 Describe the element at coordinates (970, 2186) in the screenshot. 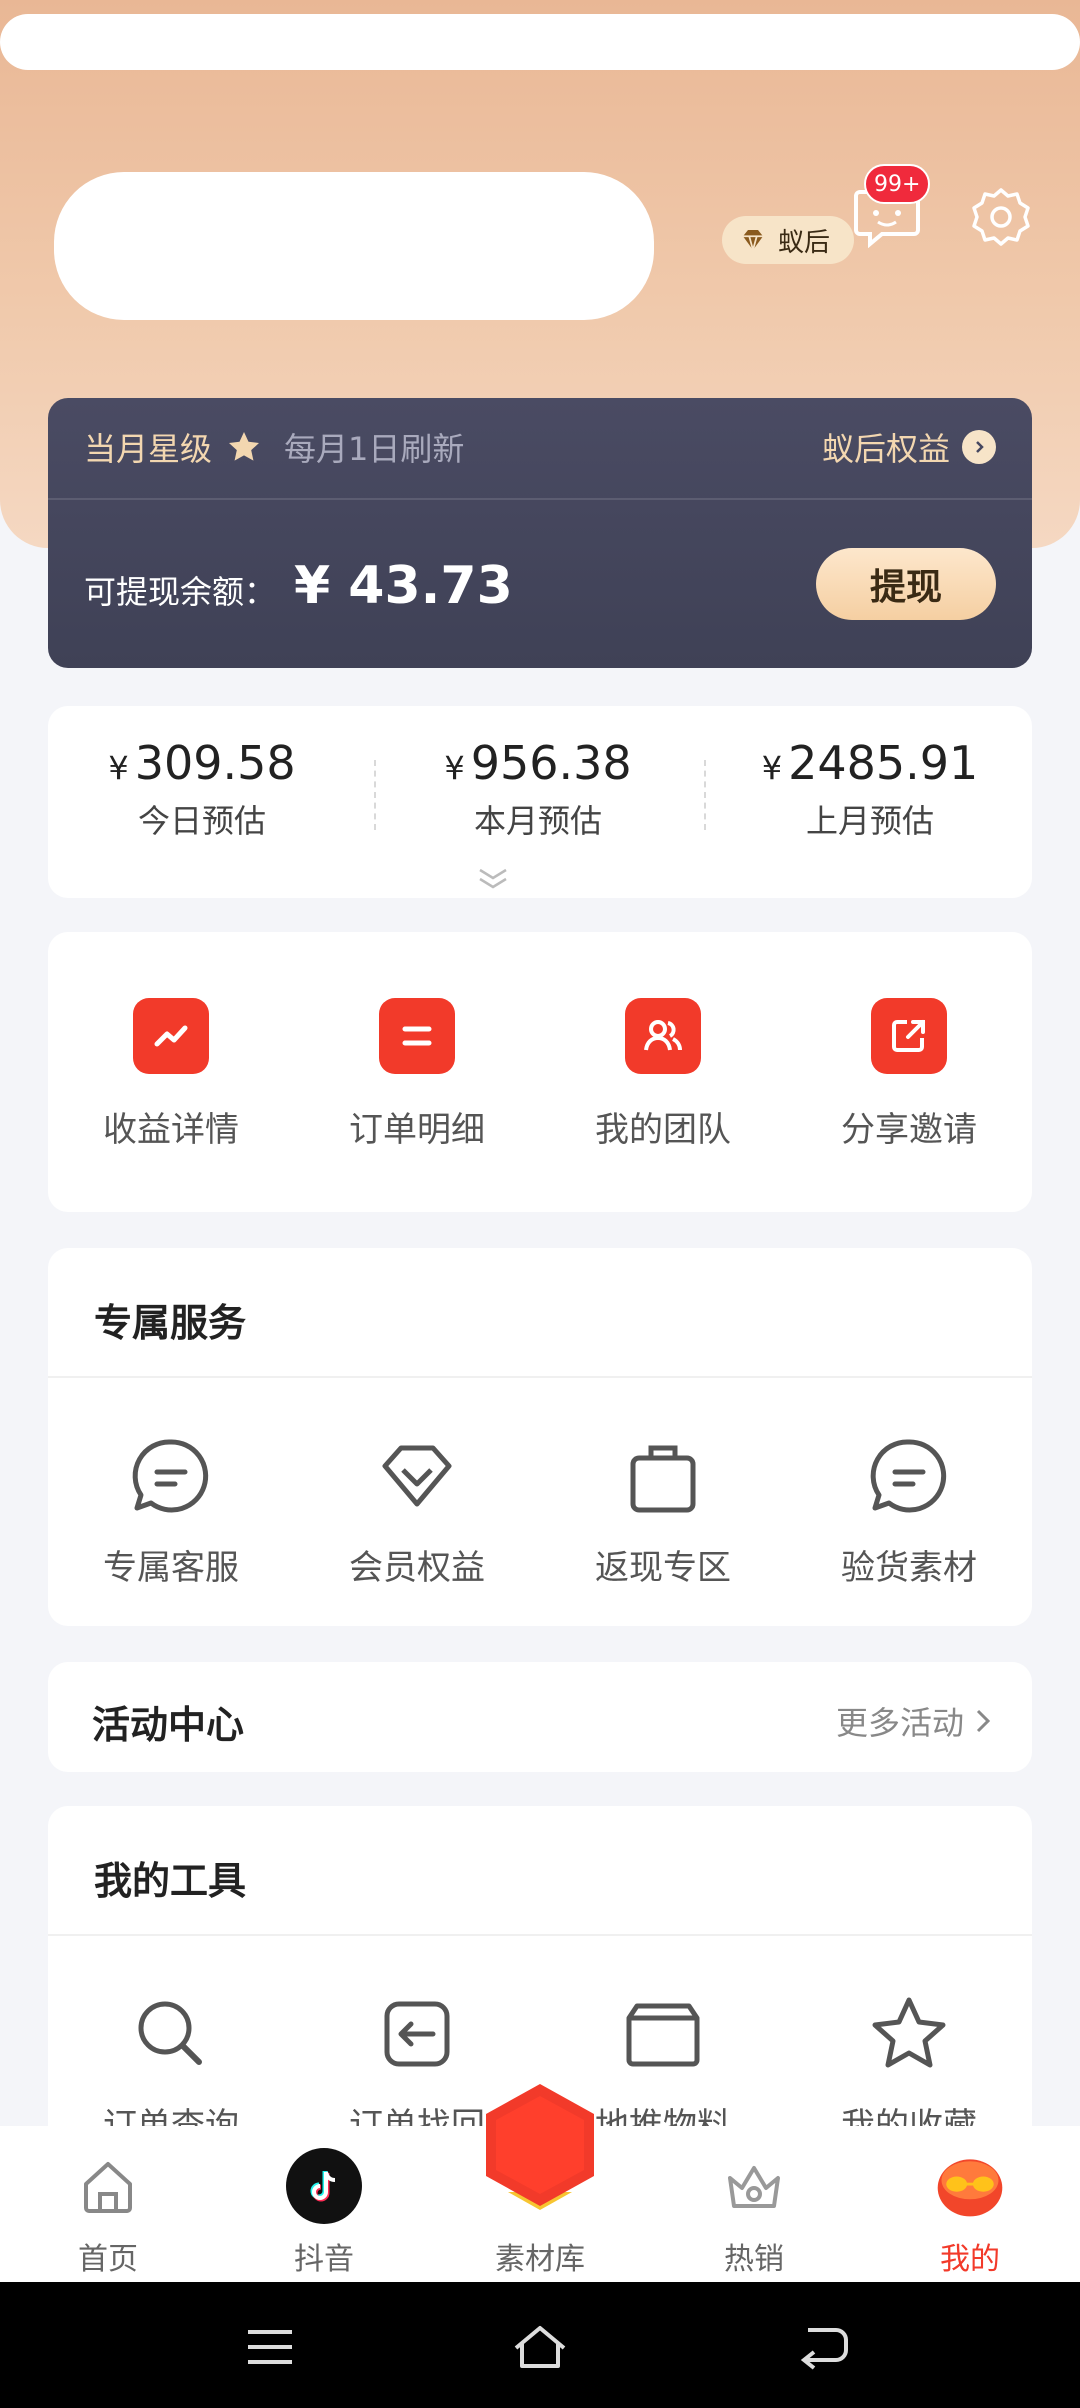

I see `avatar-icon` at that location.